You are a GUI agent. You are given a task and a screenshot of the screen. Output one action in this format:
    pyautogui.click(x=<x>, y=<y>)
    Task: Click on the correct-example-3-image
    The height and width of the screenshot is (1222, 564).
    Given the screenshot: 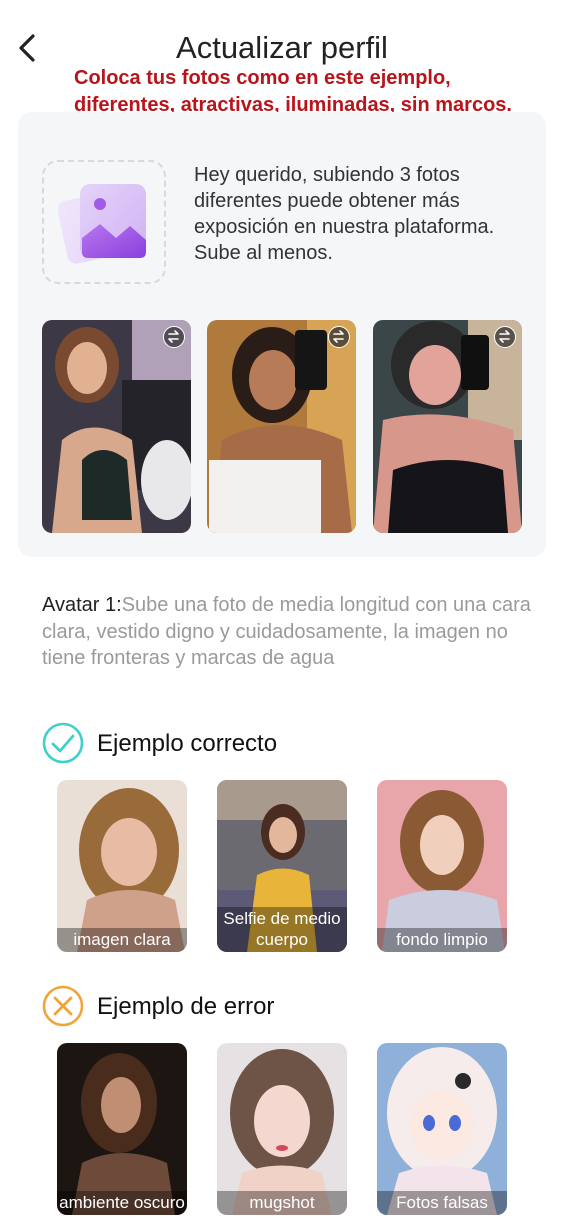 What is the action you would take?
    pyautogui.click(x=442, y=866)
    